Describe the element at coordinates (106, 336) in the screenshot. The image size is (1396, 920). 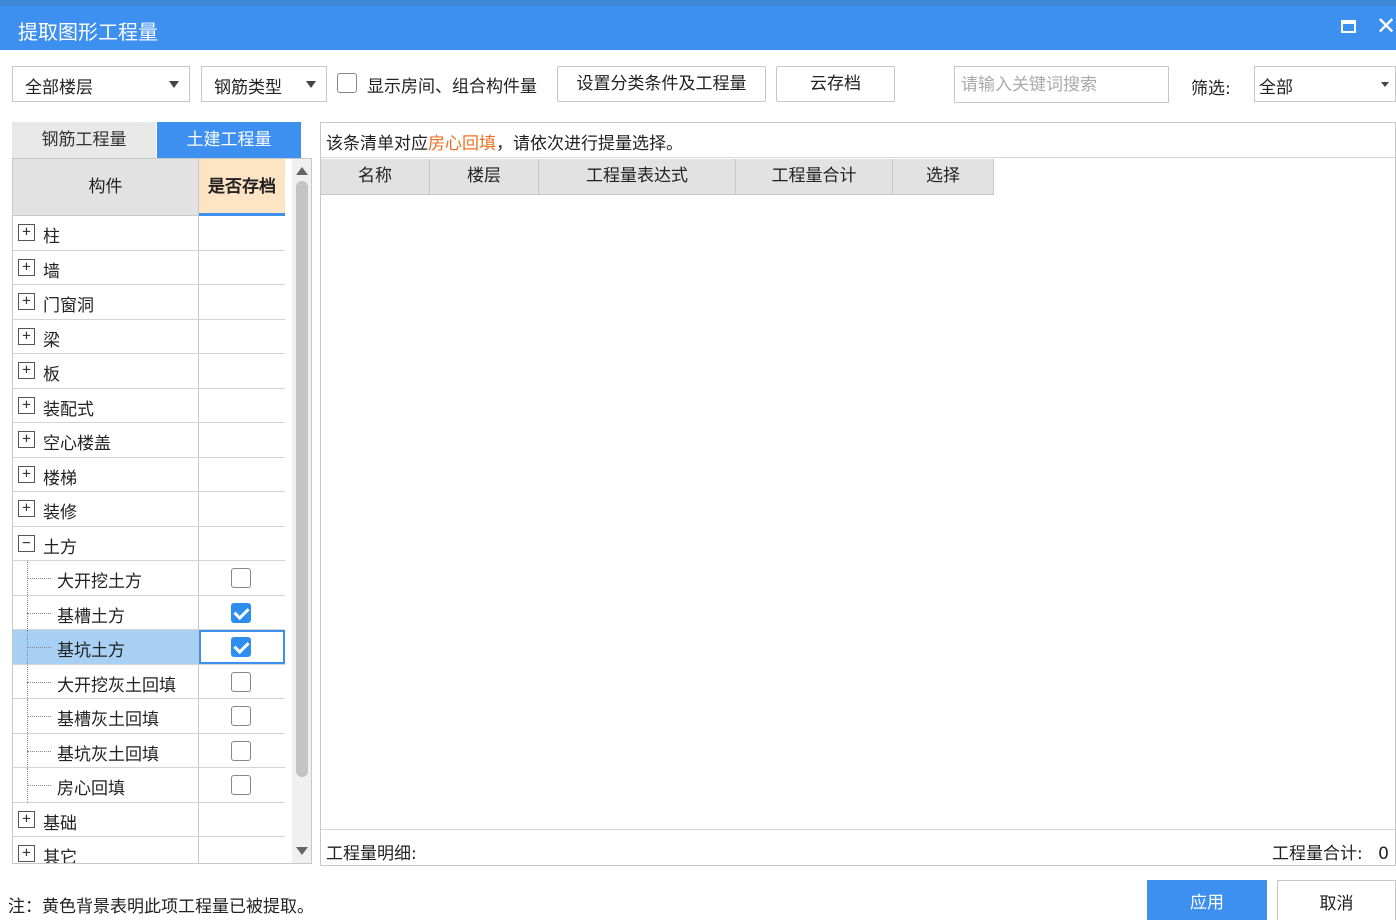
I see `tree-row-name: + 梁` at that location.